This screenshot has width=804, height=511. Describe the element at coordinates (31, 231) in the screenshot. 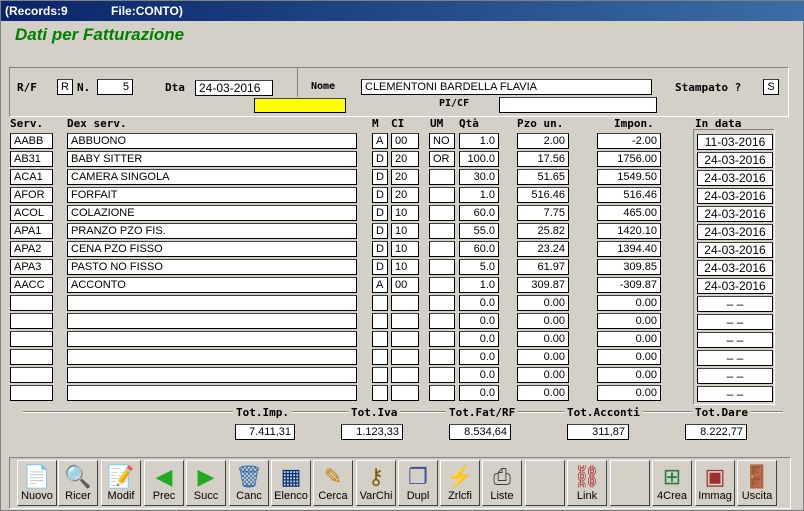

I see `cell-serv: APA1` at that location.